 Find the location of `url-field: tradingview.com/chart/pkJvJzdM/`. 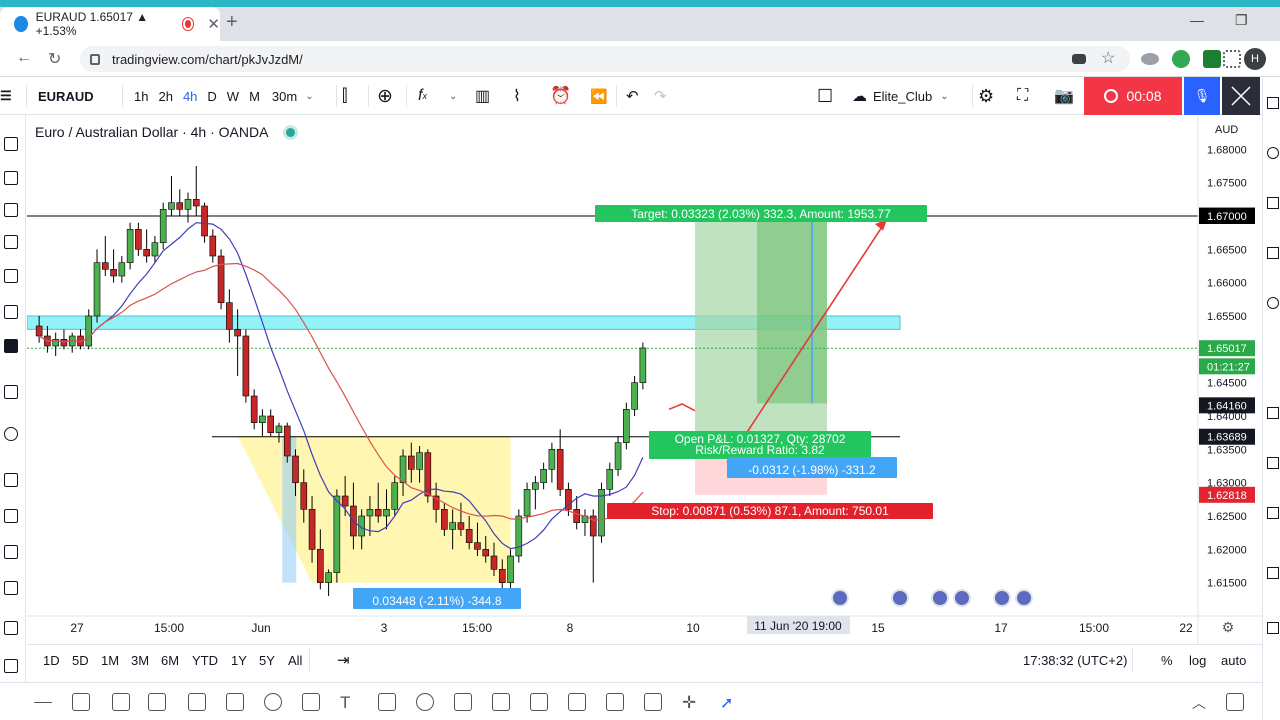

url-field: tradingview.com/chart/pkJvJzdM/ is located at coordinates (605, 59).